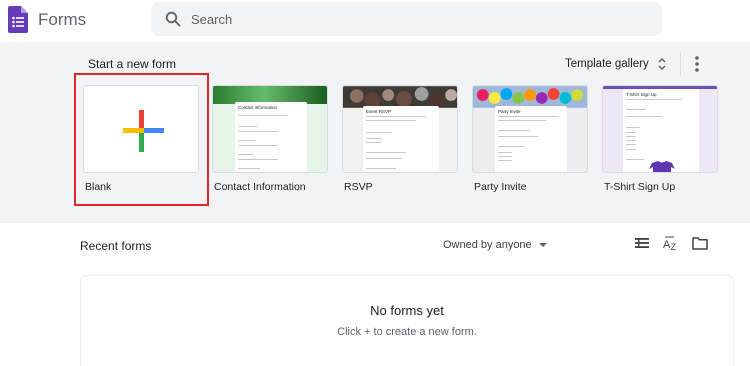 The height and width of the screenshot is (366, 750). Describe the element at coordinates (500, 187) in the screenshot. I see `template-label: Party Invite` at that location.